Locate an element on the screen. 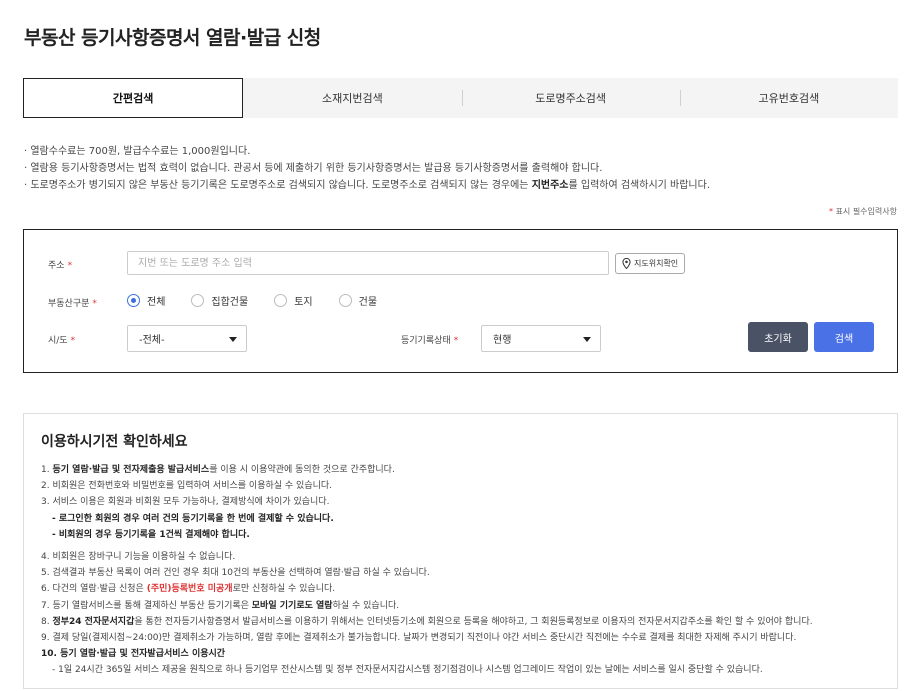  map-location-button: 지도위치확인 is located at coordinates (650, 263).